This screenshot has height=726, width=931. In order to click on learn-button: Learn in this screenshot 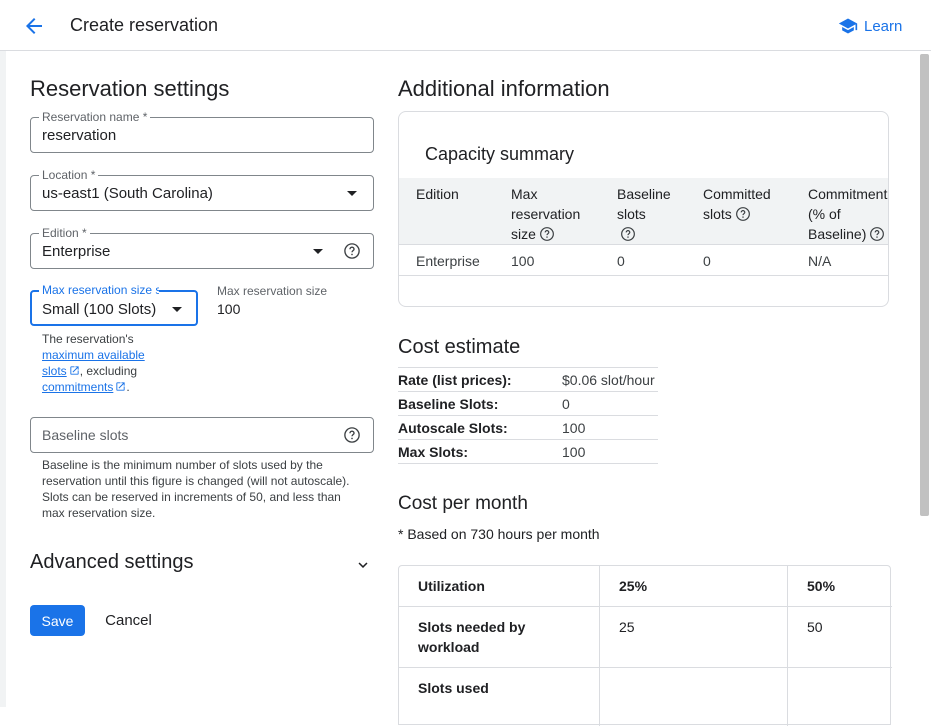, I will do `click(870, 26)`.